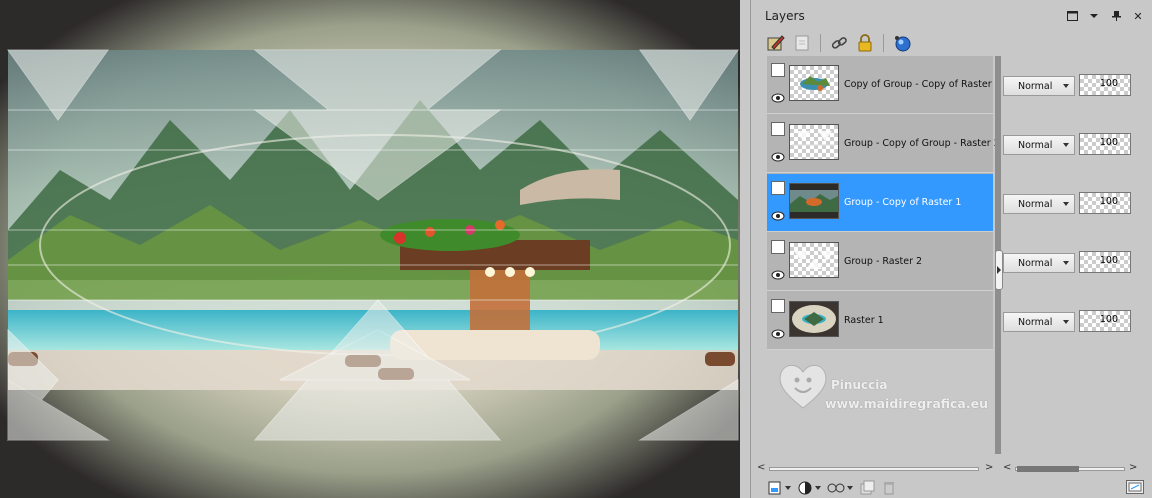 This screenshot has width=1152, height=498. I want to click on layers-toolbar, so click(839, 43).